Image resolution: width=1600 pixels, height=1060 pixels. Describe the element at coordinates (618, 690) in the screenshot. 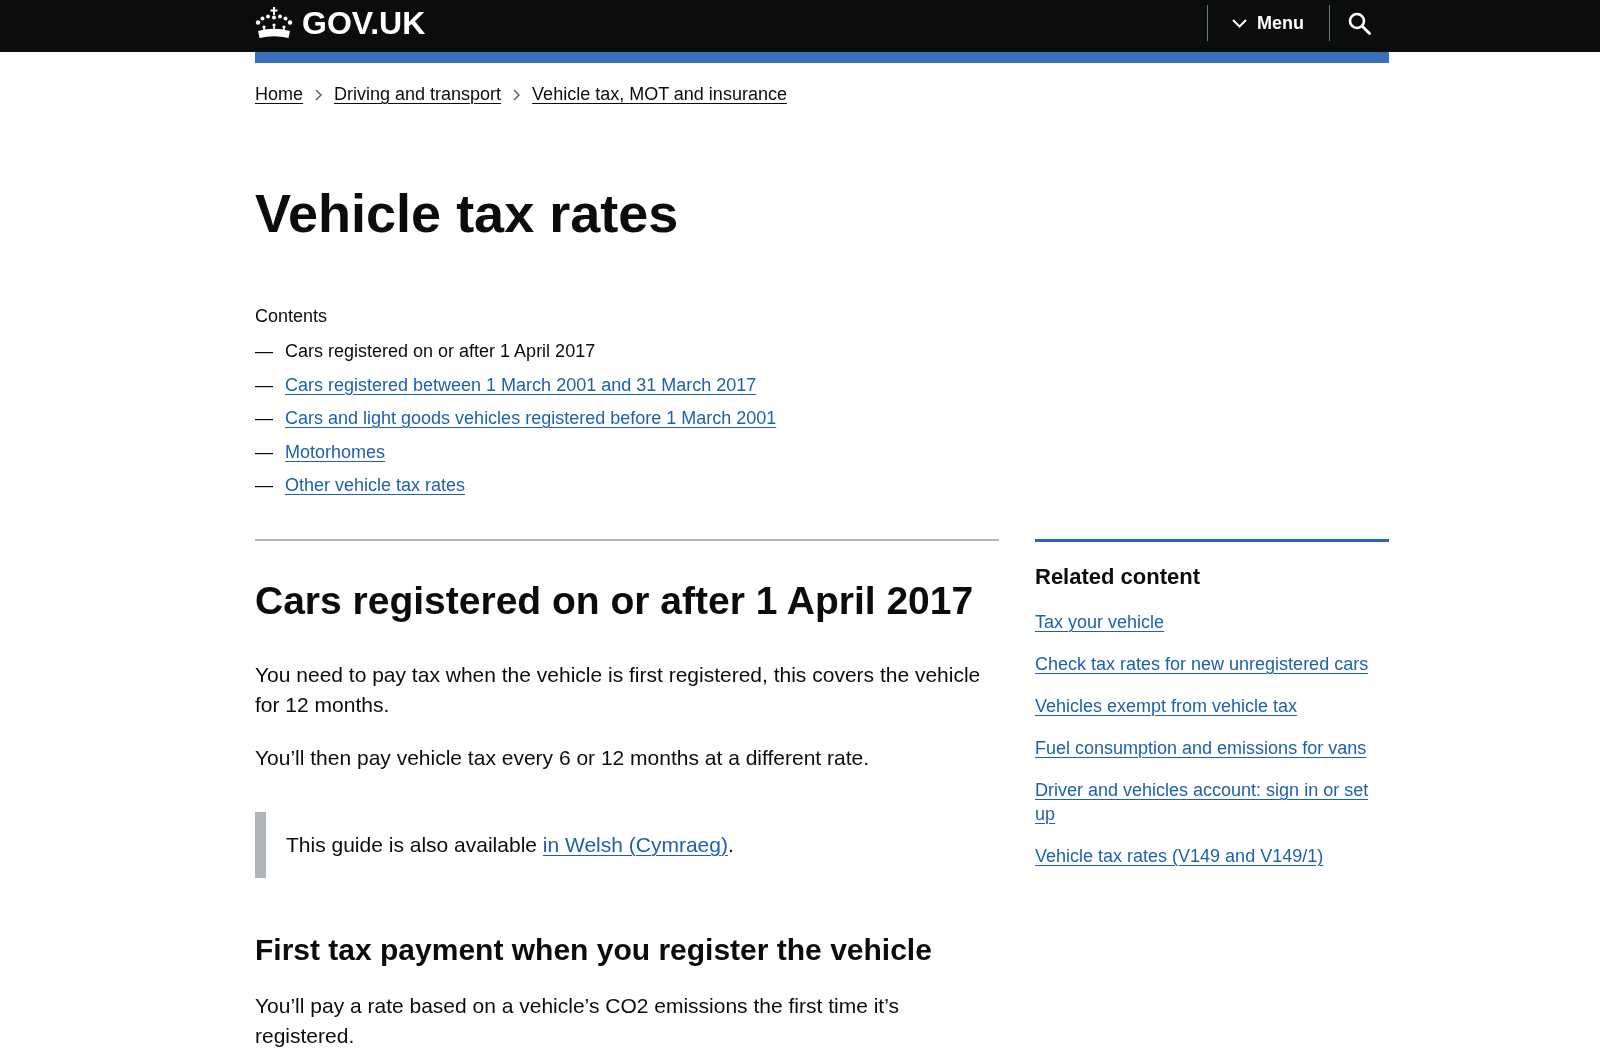

I see `body-text: You need to pay tax when the vehicle is first registered, this covers the vehicle for 12 months.` at that location.